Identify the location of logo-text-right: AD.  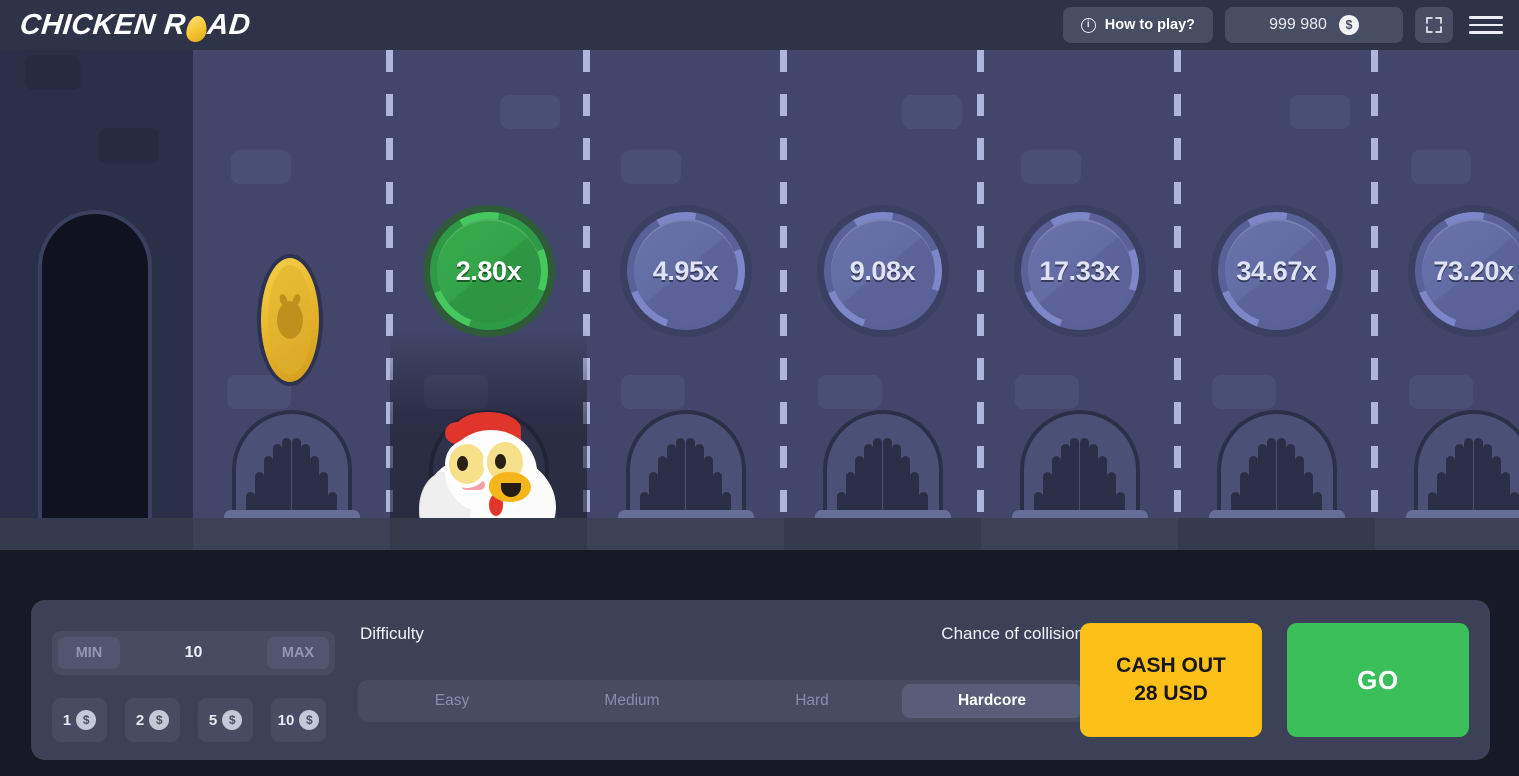
(229, 24).